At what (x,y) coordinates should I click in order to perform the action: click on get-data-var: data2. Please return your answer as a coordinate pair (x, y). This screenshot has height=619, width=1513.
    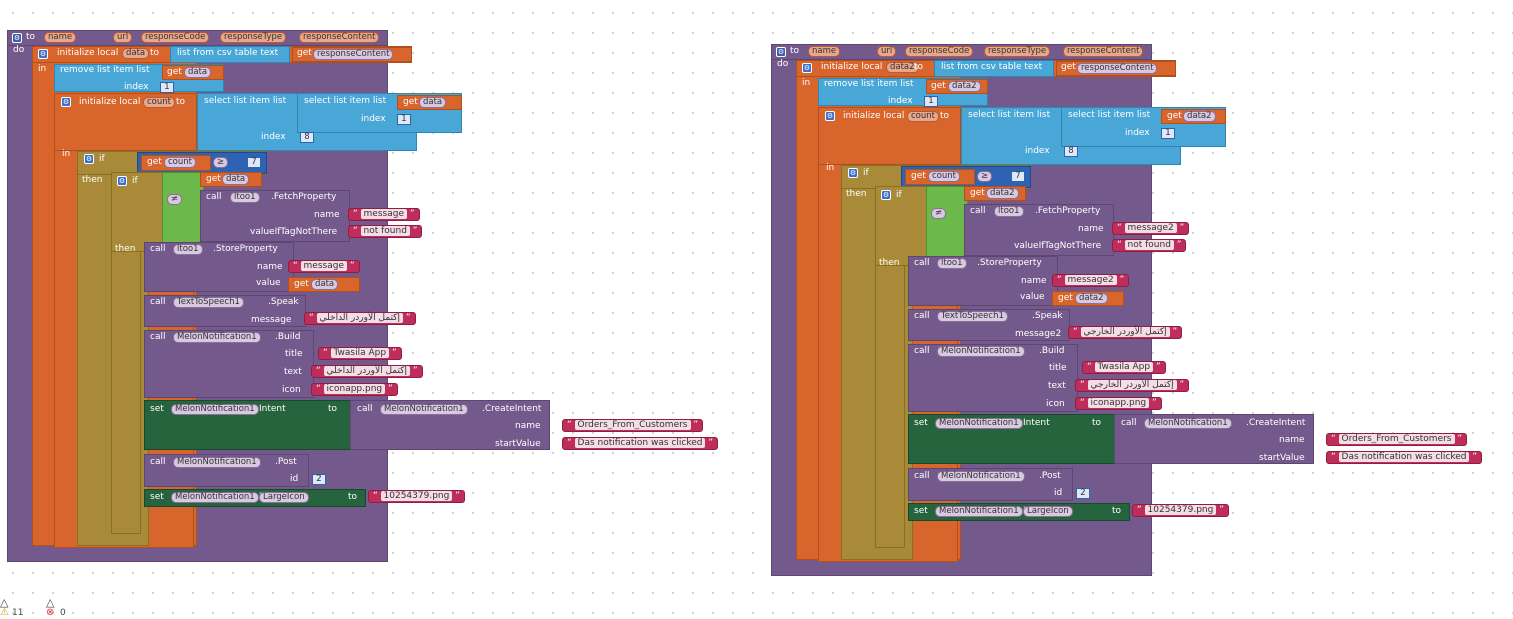
    Looking at the image, I should click on (964, 86).